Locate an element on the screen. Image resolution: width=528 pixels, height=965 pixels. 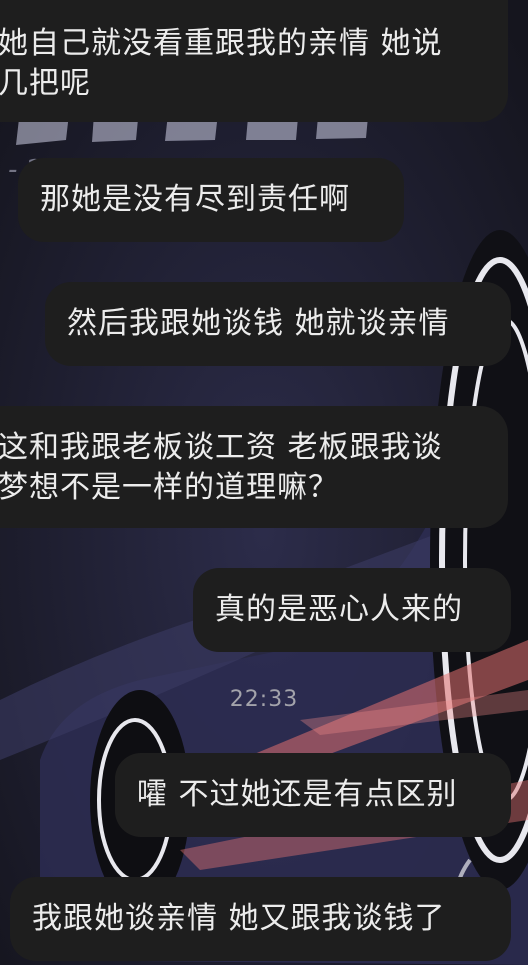
message-bubble: 然后我跟她谈钱 她就谈亲情 is located at coordinates (278, 324).